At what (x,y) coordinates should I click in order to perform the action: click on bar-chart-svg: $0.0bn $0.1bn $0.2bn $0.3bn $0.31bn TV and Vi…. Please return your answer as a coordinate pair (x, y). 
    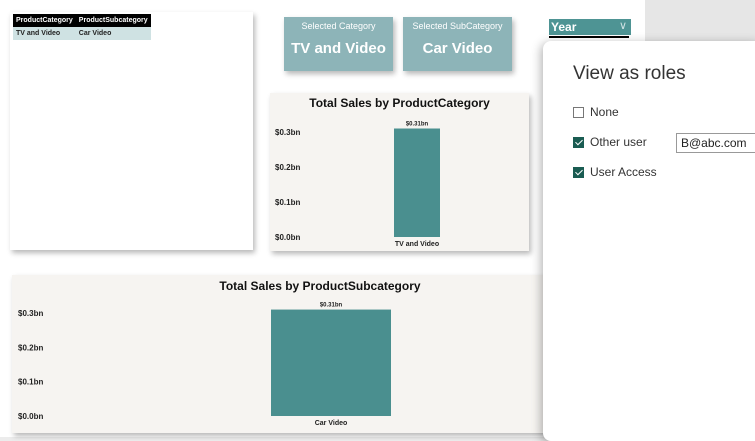
    Looking at the image, I should click on (357, 185).